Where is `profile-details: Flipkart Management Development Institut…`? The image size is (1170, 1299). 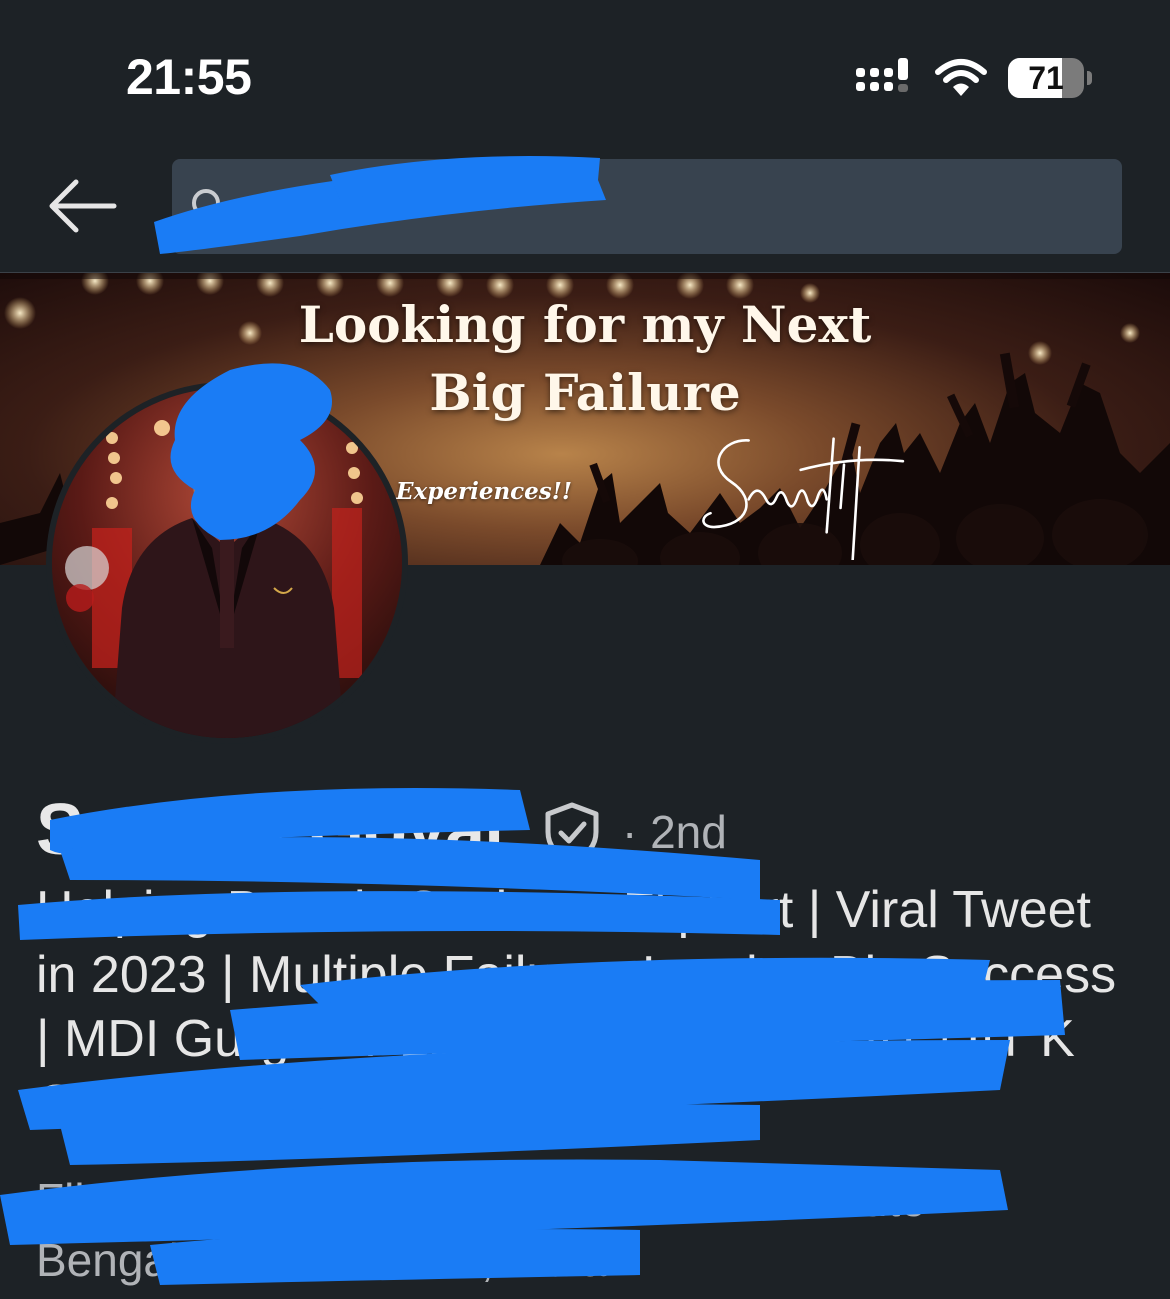
profile-details: Flipkart Management Development Institut… is located at coordinates (586, 1230).